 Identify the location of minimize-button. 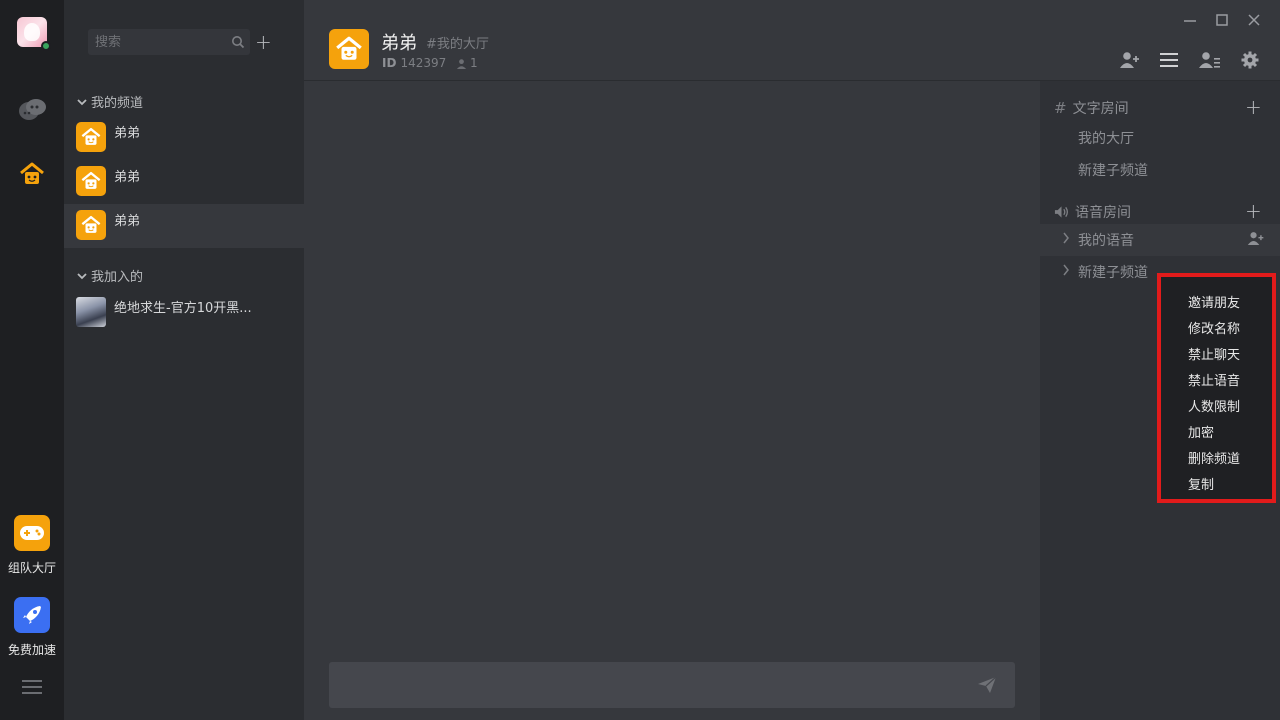
(1190, 20).